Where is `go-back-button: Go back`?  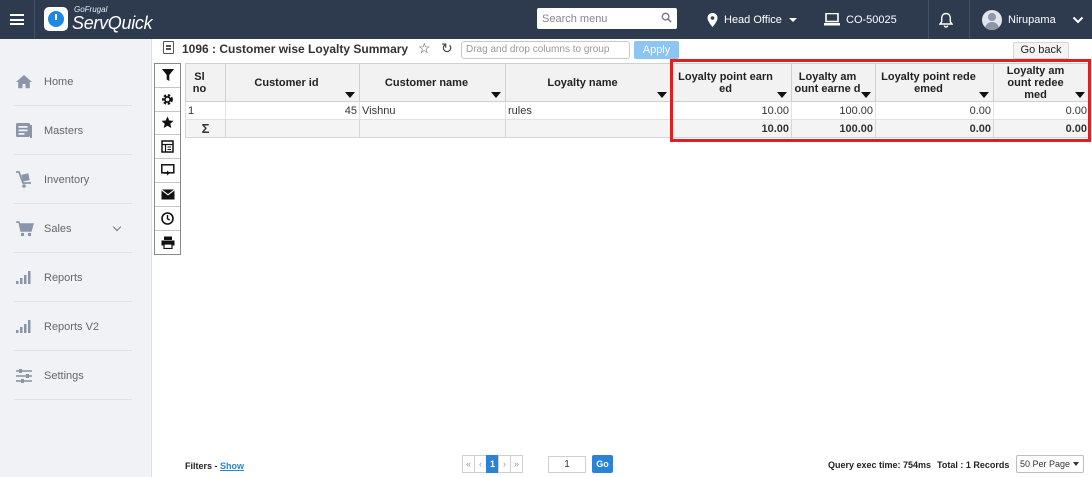
go-back-button: Go back is located at coordinates (1041, 50).